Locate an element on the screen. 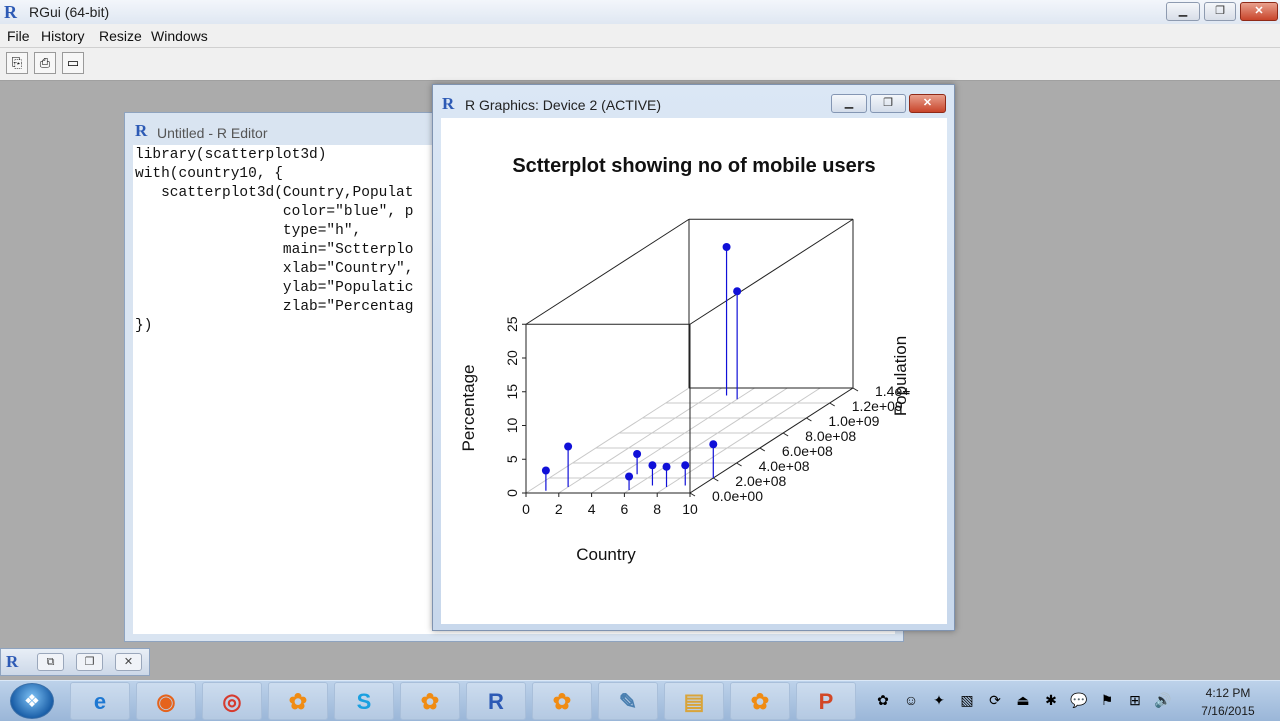 The height and width of the screenshot is (721, 1280). y-tick-label: 1.2e+09 is located at coordinates (877, 406).